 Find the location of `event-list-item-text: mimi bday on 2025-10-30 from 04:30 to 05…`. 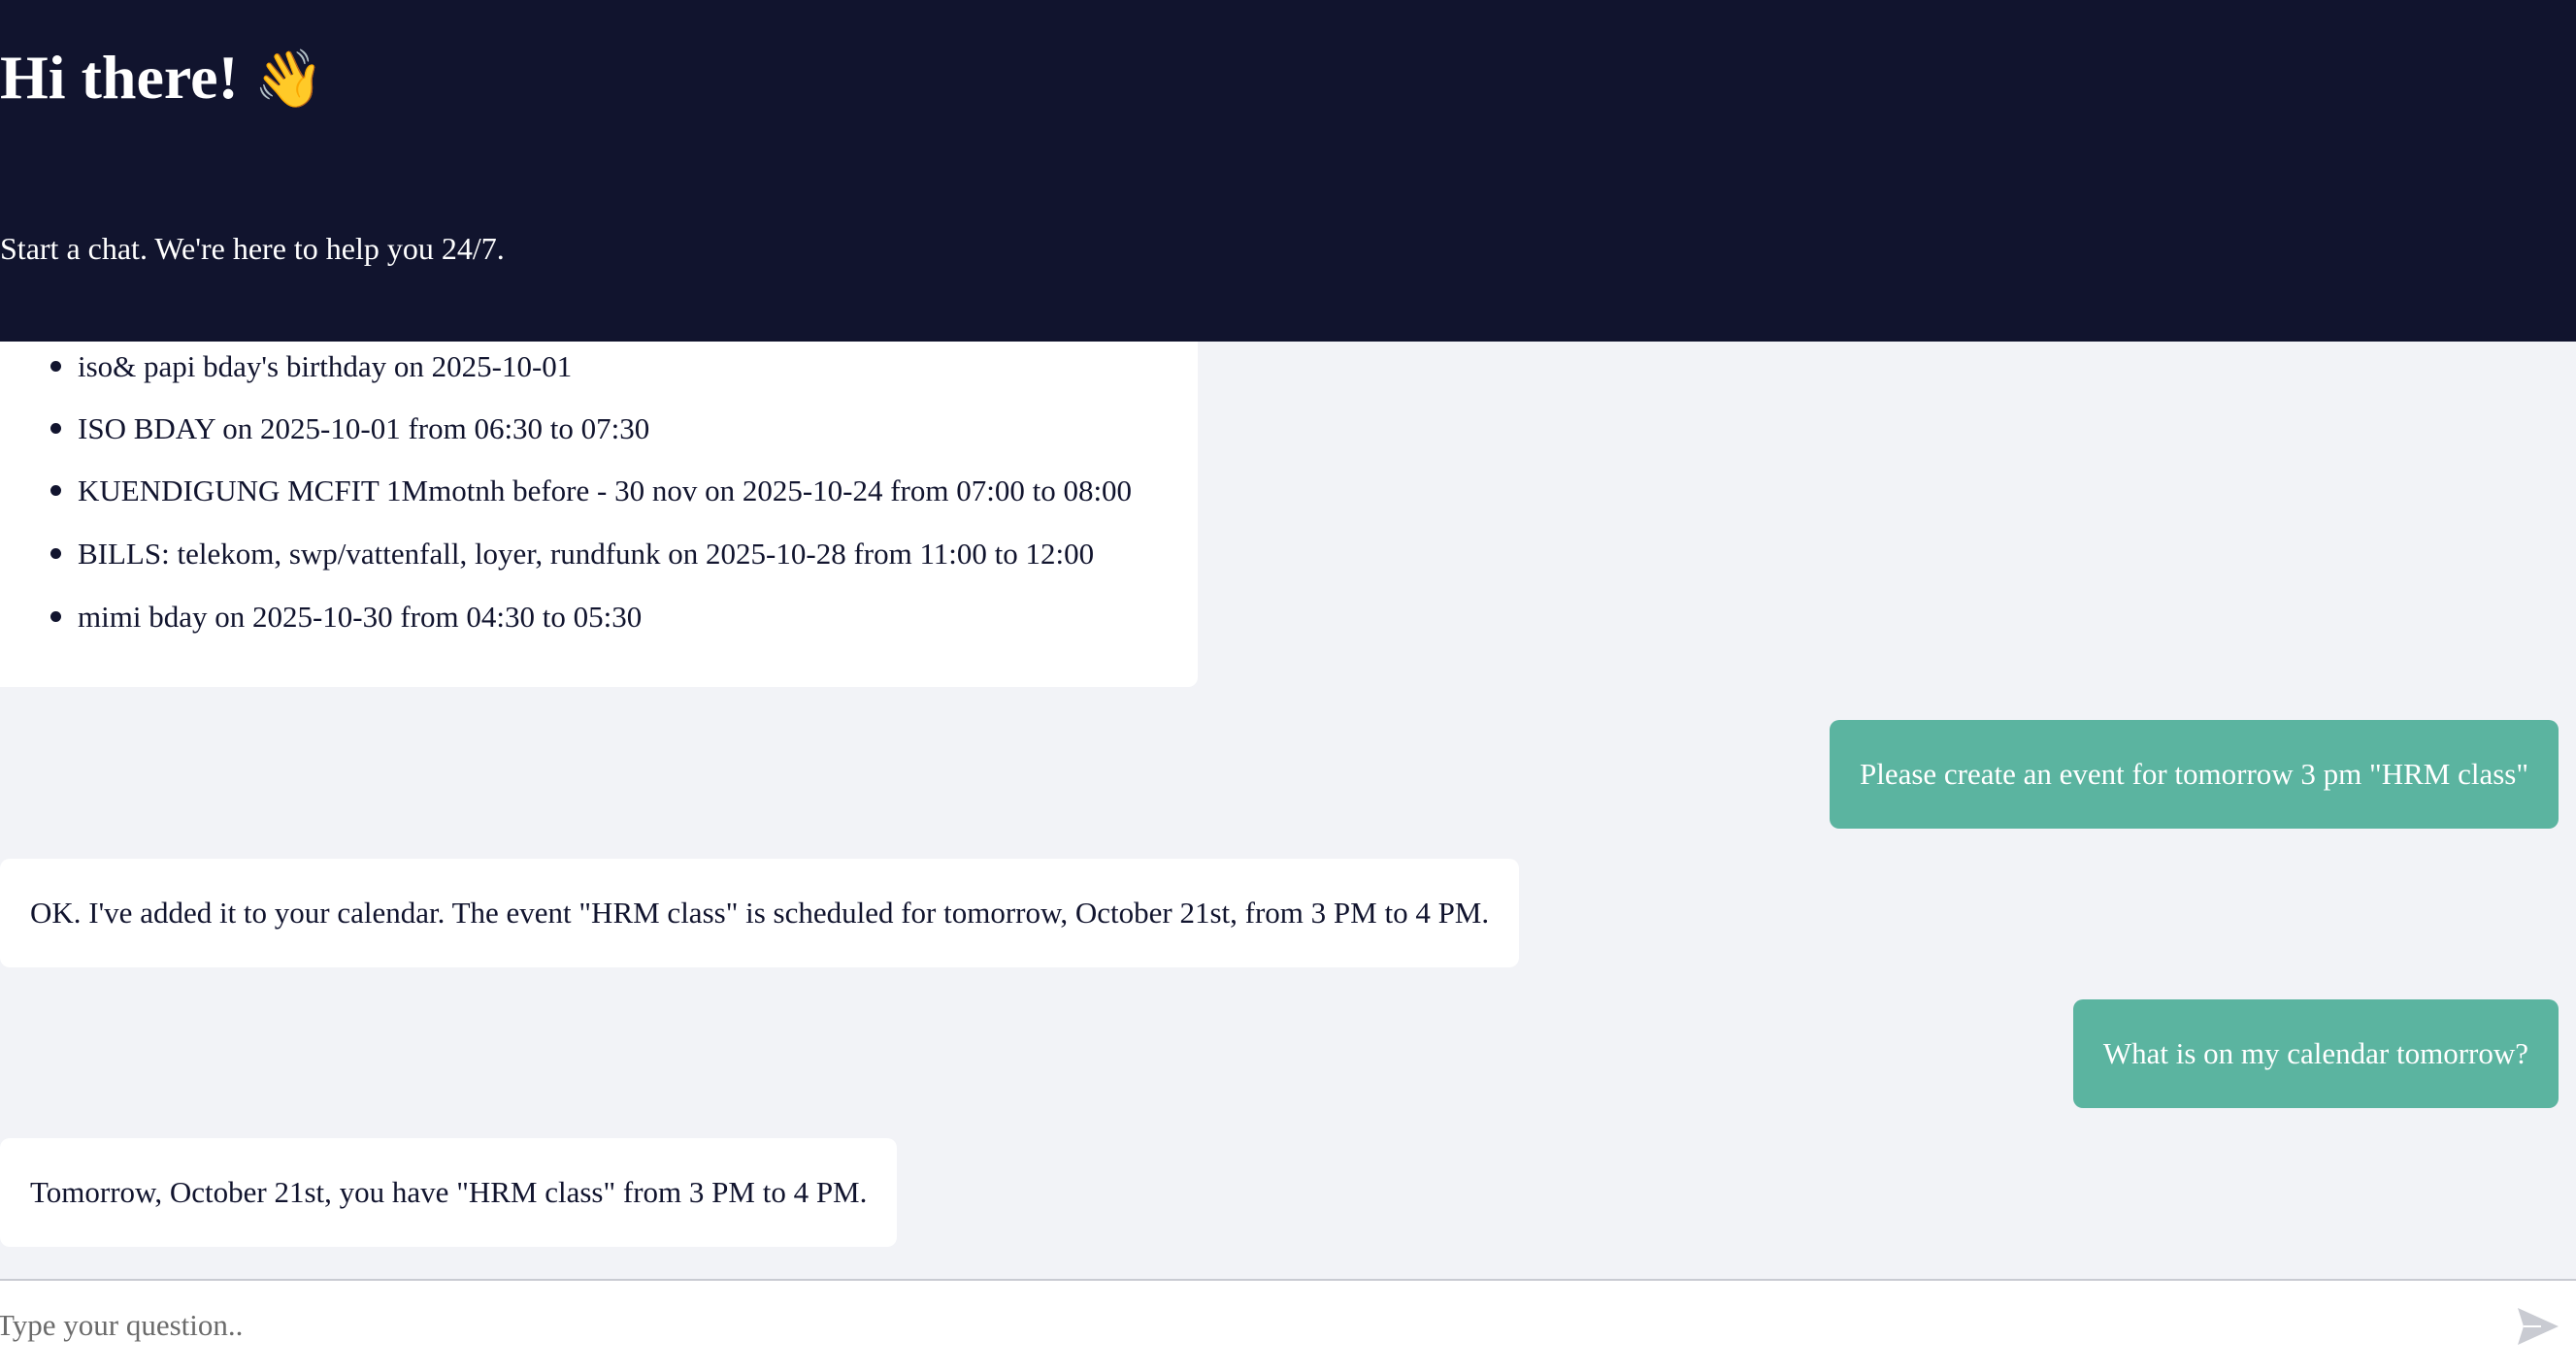

event-list-item-text: mimi bday on 2025-10-30 from 04:30 to 05… is located at coordinates (360, 617).